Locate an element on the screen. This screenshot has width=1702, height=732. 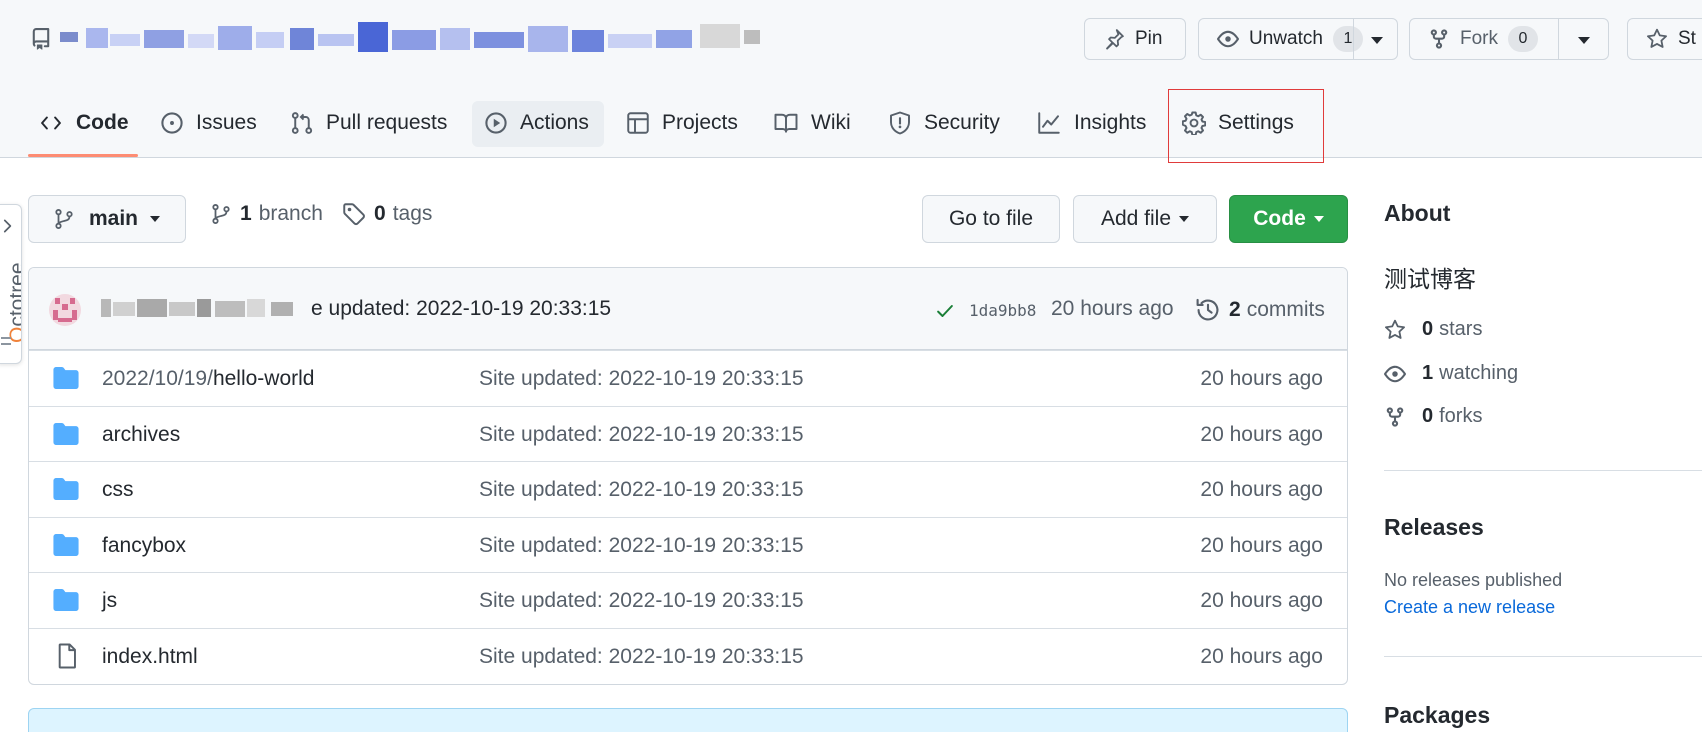
tab-insights-label: Insights is located at coordinates (1110, 122).